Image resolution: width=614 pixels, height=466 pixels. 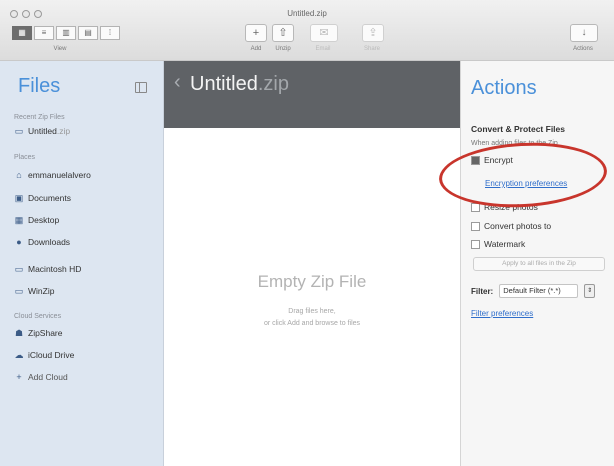 I want to click on sidebar-item-label: Macintosh HD, so click(x=55, y=269).